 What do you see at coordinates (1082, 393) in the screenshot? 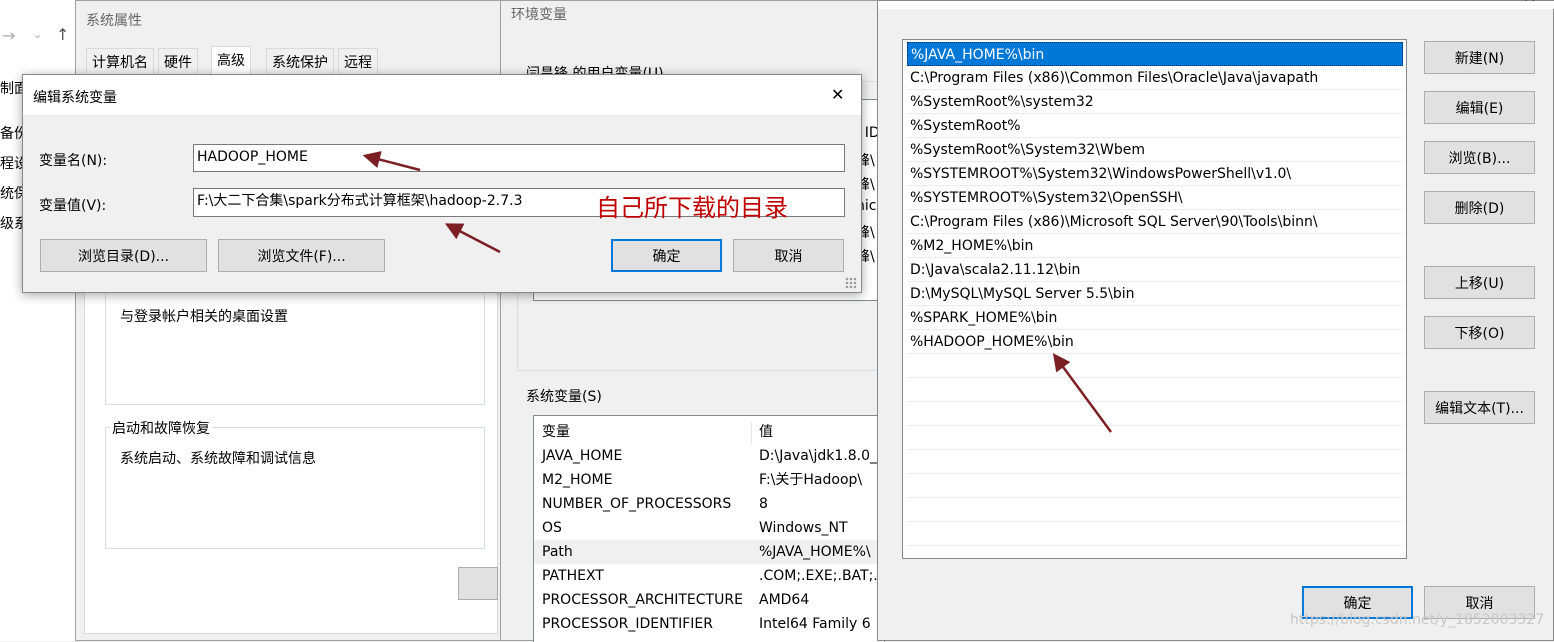
I see `arrow-to-hadoop-entry` at bounding box center [1082, 393].